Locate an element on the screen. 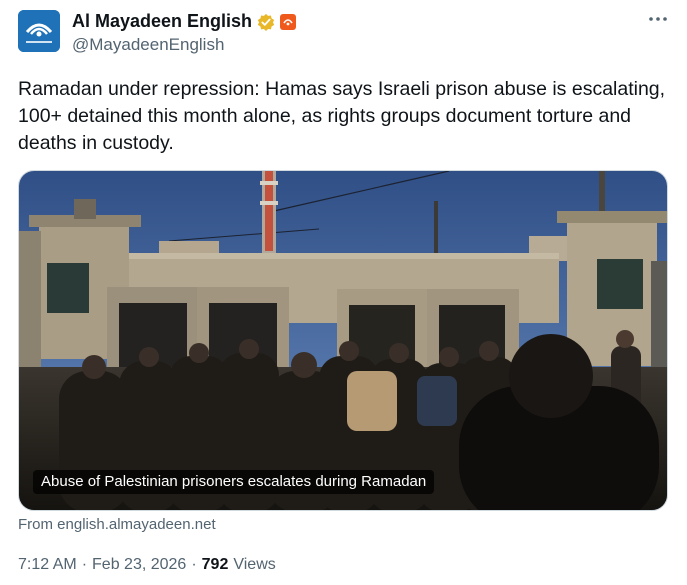 The width and height of the screenshot is (687, 585). avatar is located at coordinates (39, 31).